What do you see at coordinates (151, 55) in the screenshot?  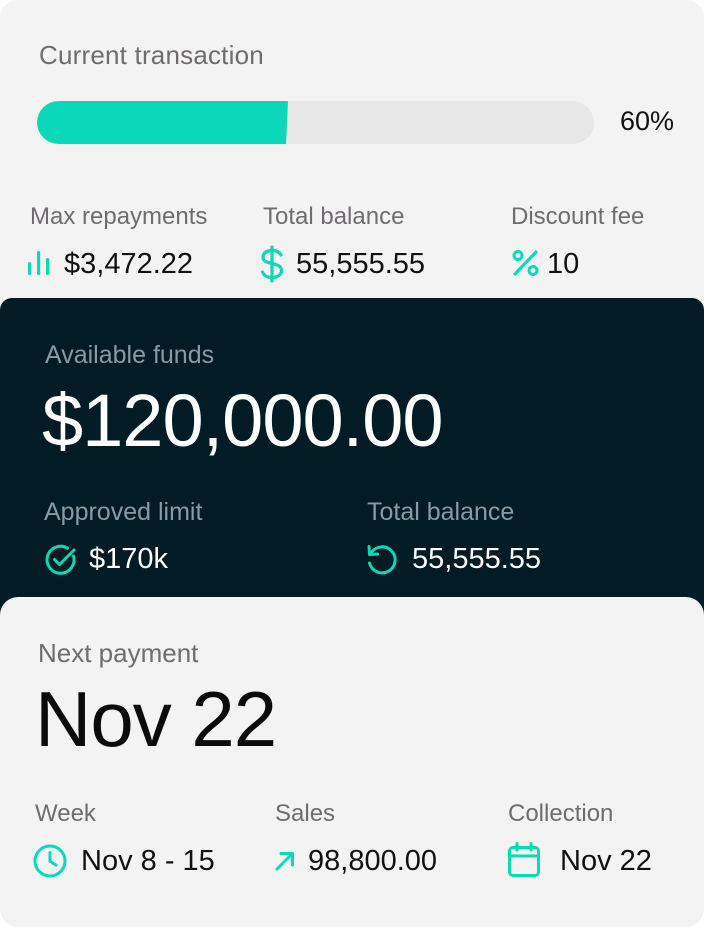 I see `transaction-title: Current transaction` at bounding box center [151, 55].